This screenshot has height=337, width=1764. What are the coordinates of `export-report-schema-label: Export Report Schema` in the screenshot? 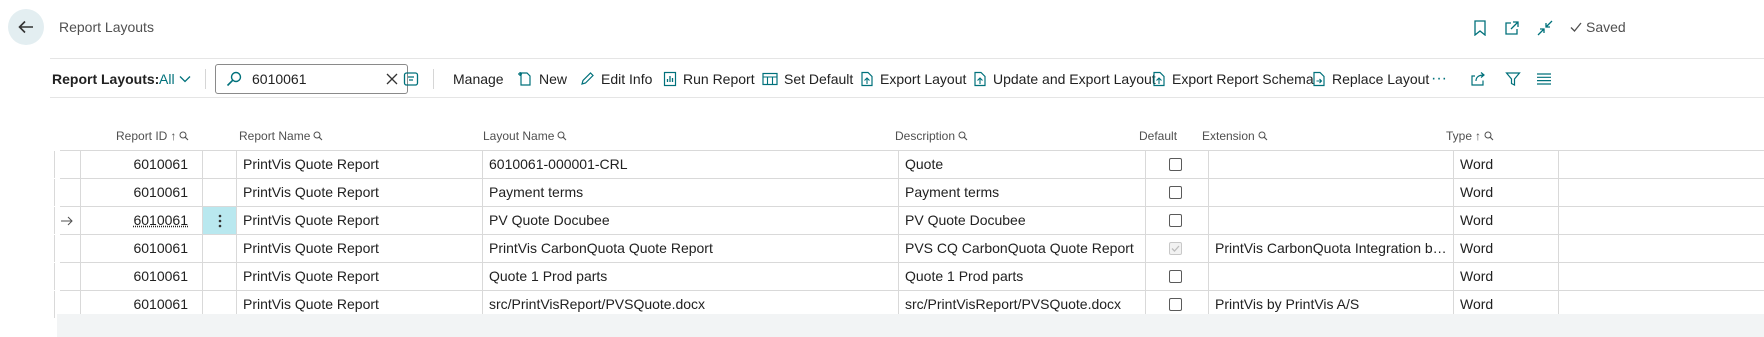 It's located at (1243, 78).